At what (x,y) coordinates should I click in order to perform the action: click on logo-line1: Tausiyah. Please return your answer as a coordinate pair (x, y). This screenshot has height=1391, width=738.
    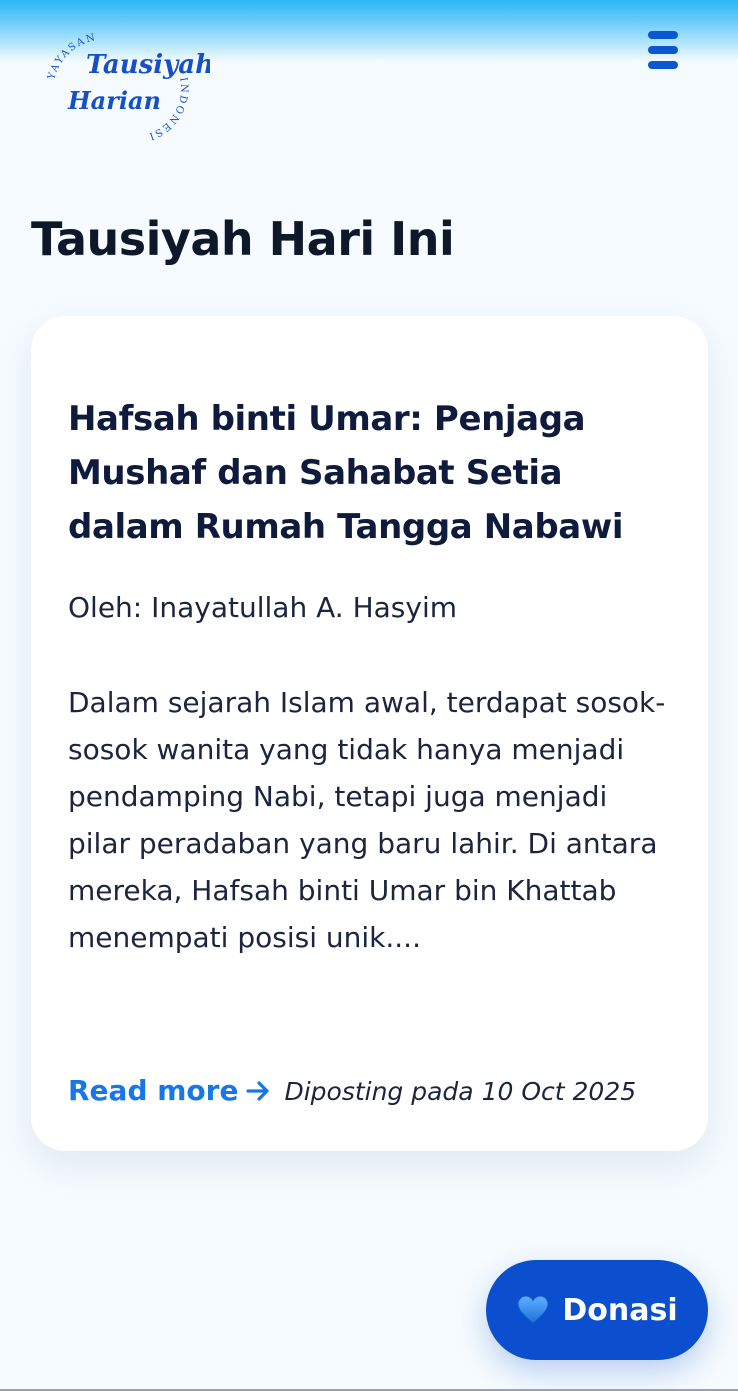
    Looking at the image, I should click on (148, 65).